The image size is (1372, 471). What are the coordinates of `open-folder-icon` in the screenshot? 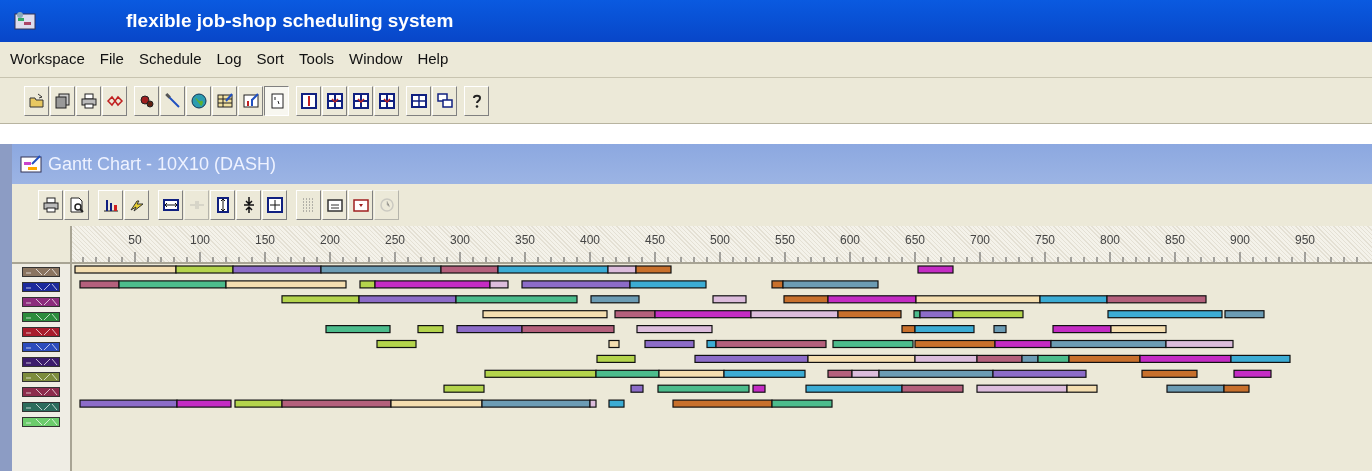 It's located at (36, 100).